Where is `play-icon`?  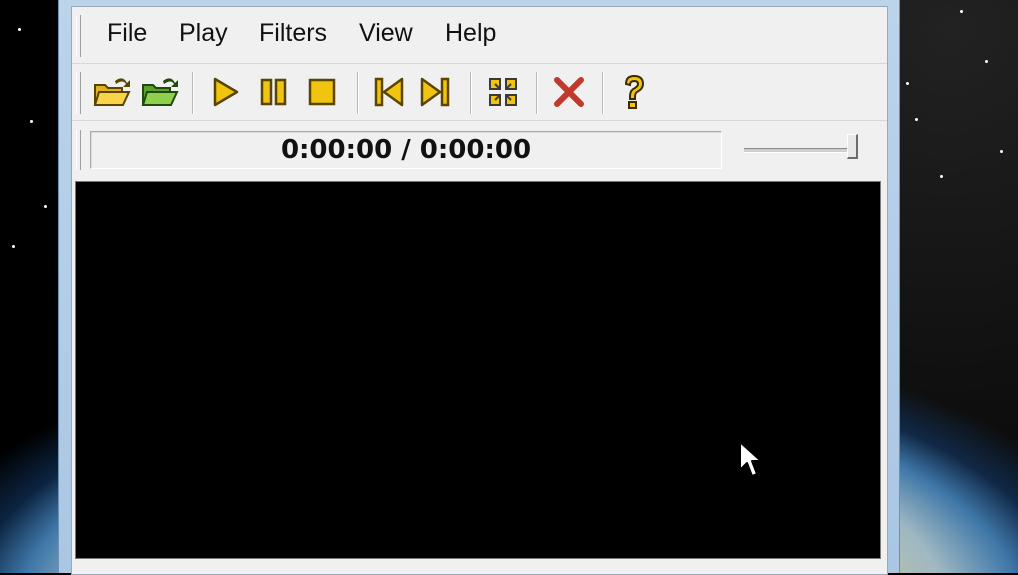
play-icon is located at coordinates (226, 92).